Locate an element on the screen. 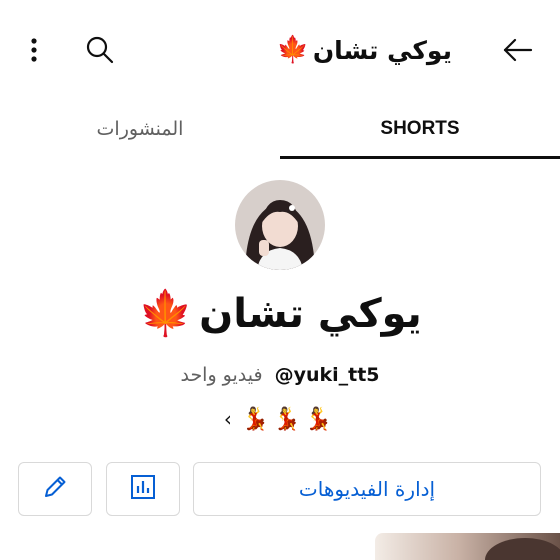  page-title-text: يوكي تشان is located at coordinates (382, 50).